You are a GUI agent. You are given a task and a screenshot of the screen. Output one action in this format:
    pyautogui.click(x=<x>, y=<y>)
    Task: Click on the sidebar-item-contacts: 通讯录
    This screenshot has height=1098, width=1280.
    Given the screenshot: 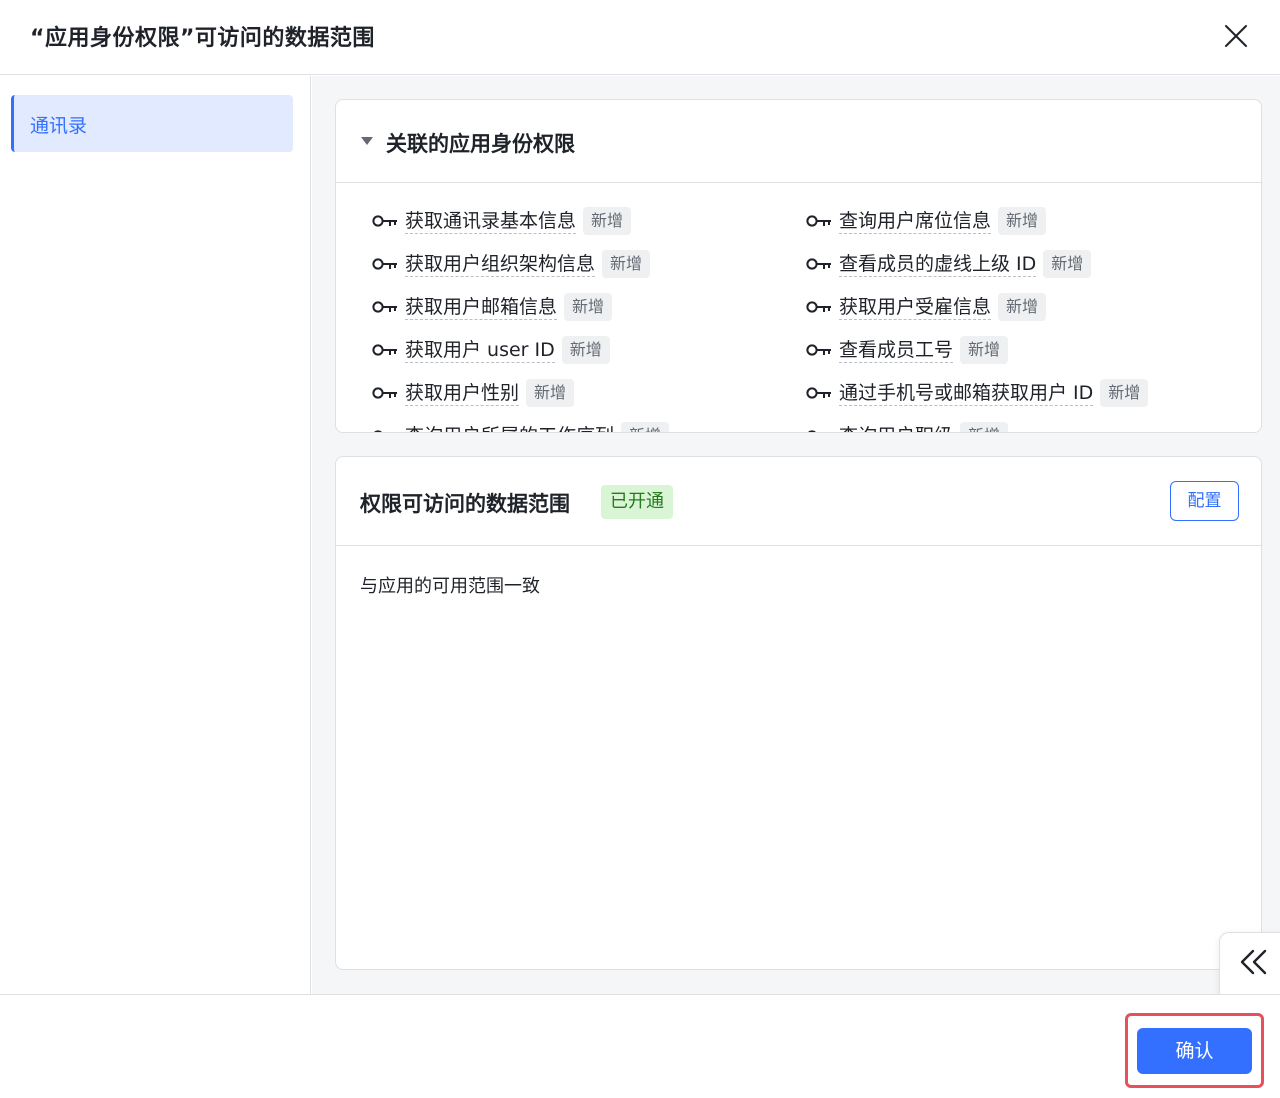 What is the action you would take?
    pyautogui.click(x=152, y=123)
    